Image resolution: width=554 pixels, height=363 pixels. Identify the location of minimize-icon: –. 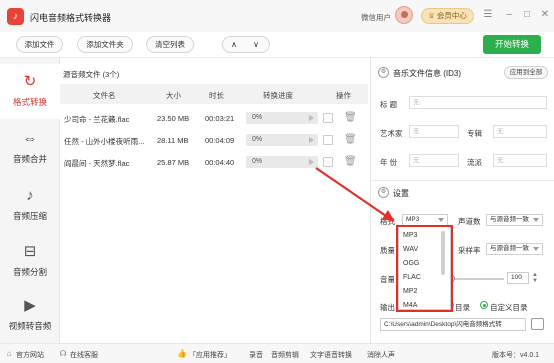
(509, 15).